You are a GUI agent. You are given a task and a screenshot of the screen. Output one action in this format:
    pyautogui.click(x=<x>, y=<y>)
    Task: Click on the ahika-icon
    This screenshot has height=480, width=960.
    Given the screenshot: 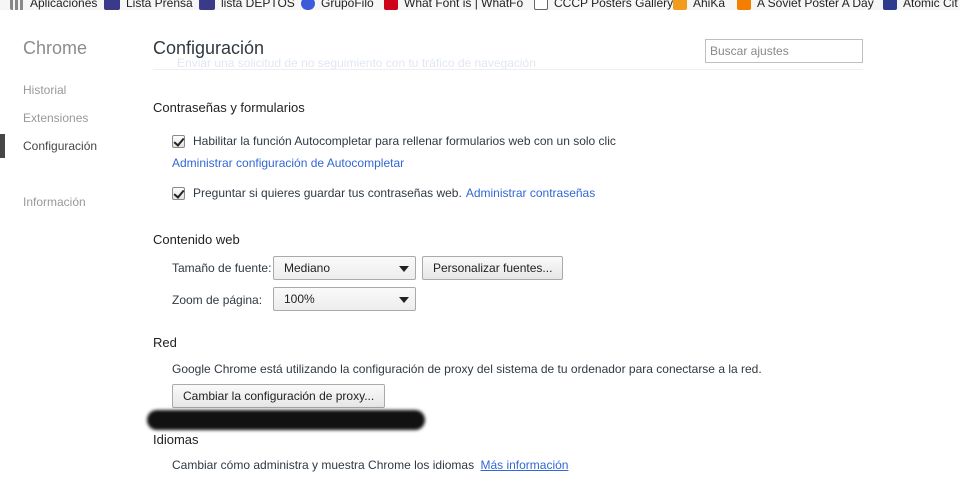 What is the action you would take?
    pyautogui.click(x=680, y=5)
    